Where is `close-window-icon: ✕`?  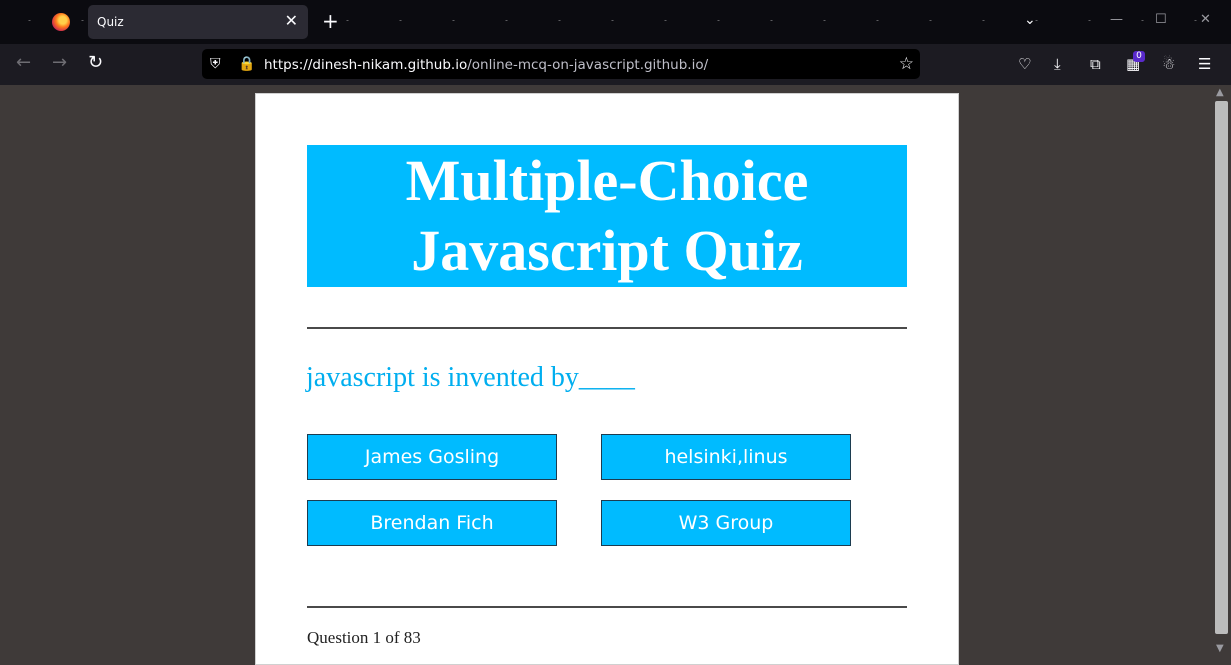 close-window-icon: ✕ is located at coordinates (1205, 19).